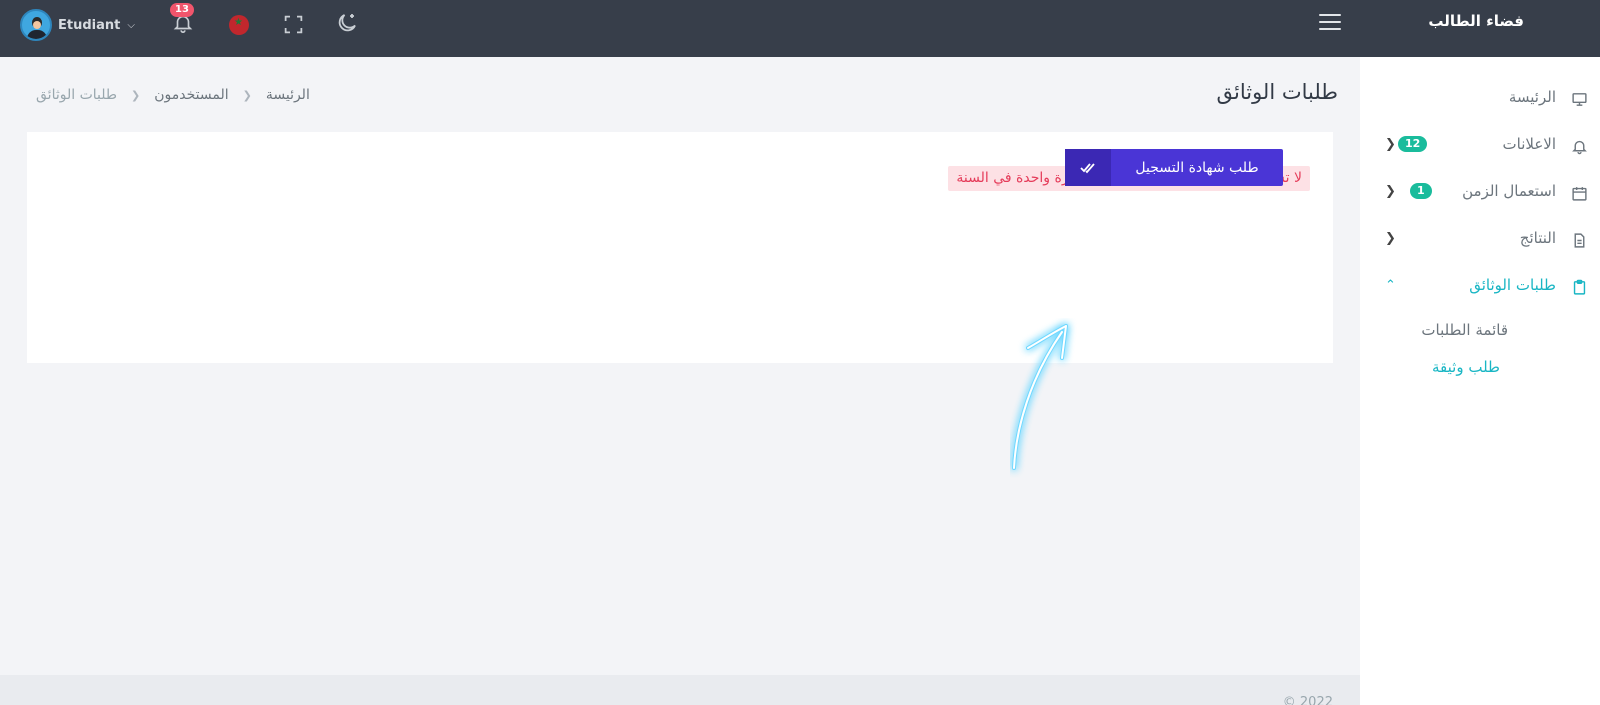 This screenshot has height=705, width=1600. What do you see at coordinates (131, 25) in the screenshot?
I see `chevron-down-icon: ⌵` at bounding box center [131, 25].